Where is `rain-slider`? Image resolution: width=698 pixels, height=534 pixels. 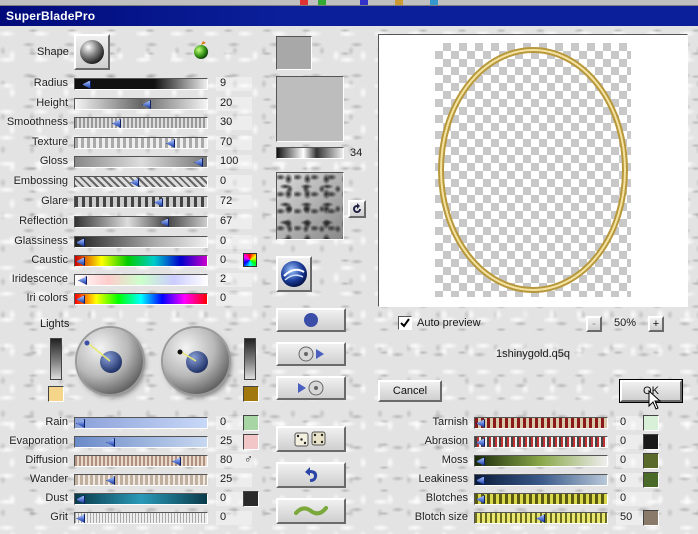
rain-slider is located at coordinates (141, 423).